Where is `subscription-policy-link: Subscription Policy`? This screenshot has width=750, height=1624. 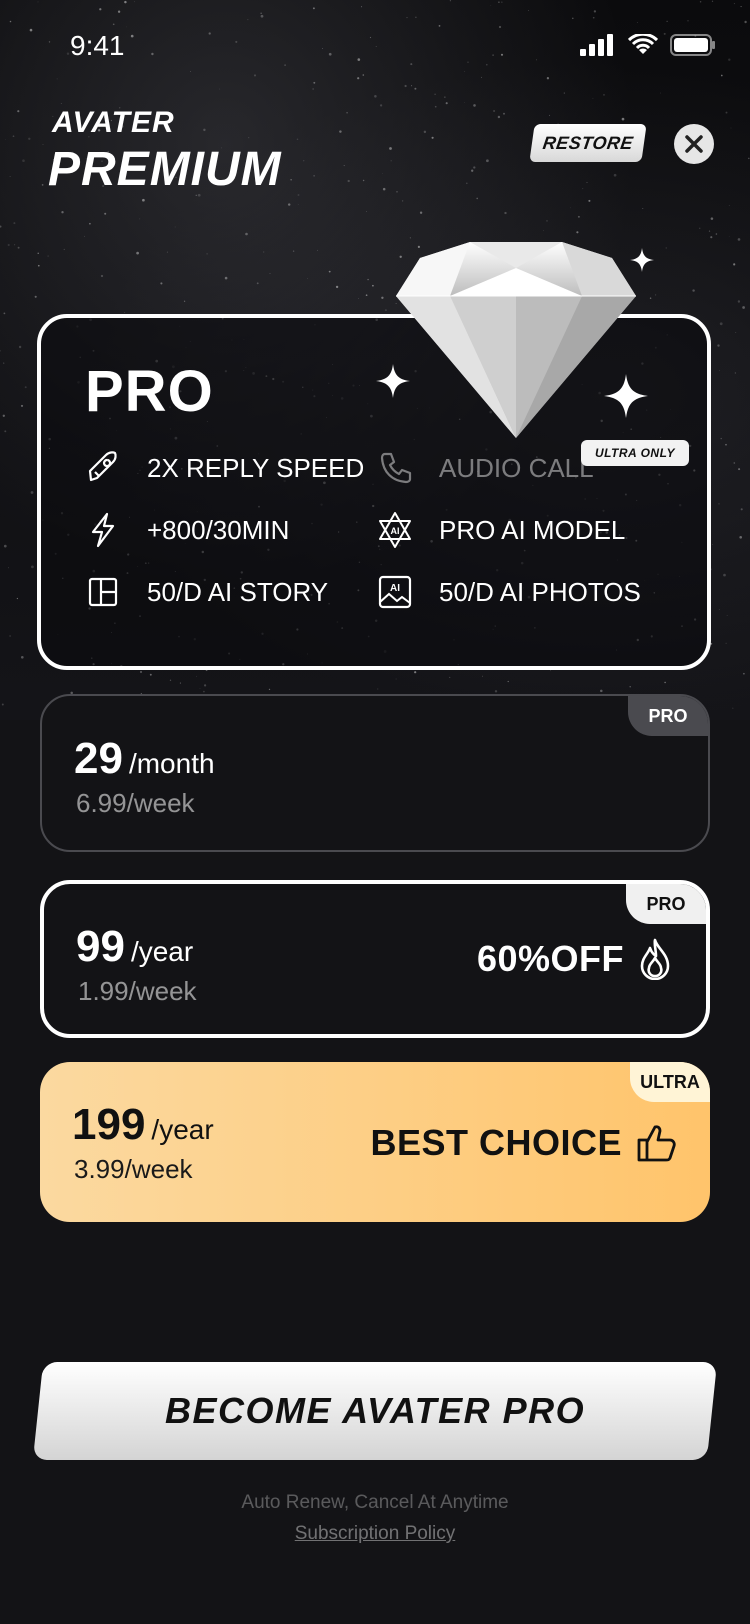
subscription-policy-link: Subscription Policy is located at coordinates (375, 1533).